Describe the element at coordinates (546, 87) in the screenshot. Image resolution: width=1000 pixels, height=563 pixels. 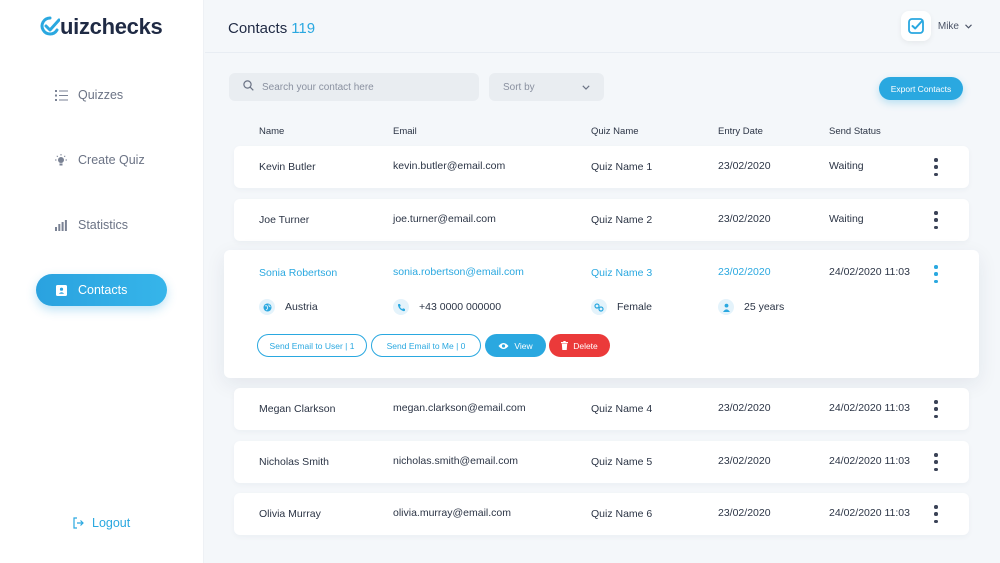
I see `sort-by-dropdown: Sort by` at that location.